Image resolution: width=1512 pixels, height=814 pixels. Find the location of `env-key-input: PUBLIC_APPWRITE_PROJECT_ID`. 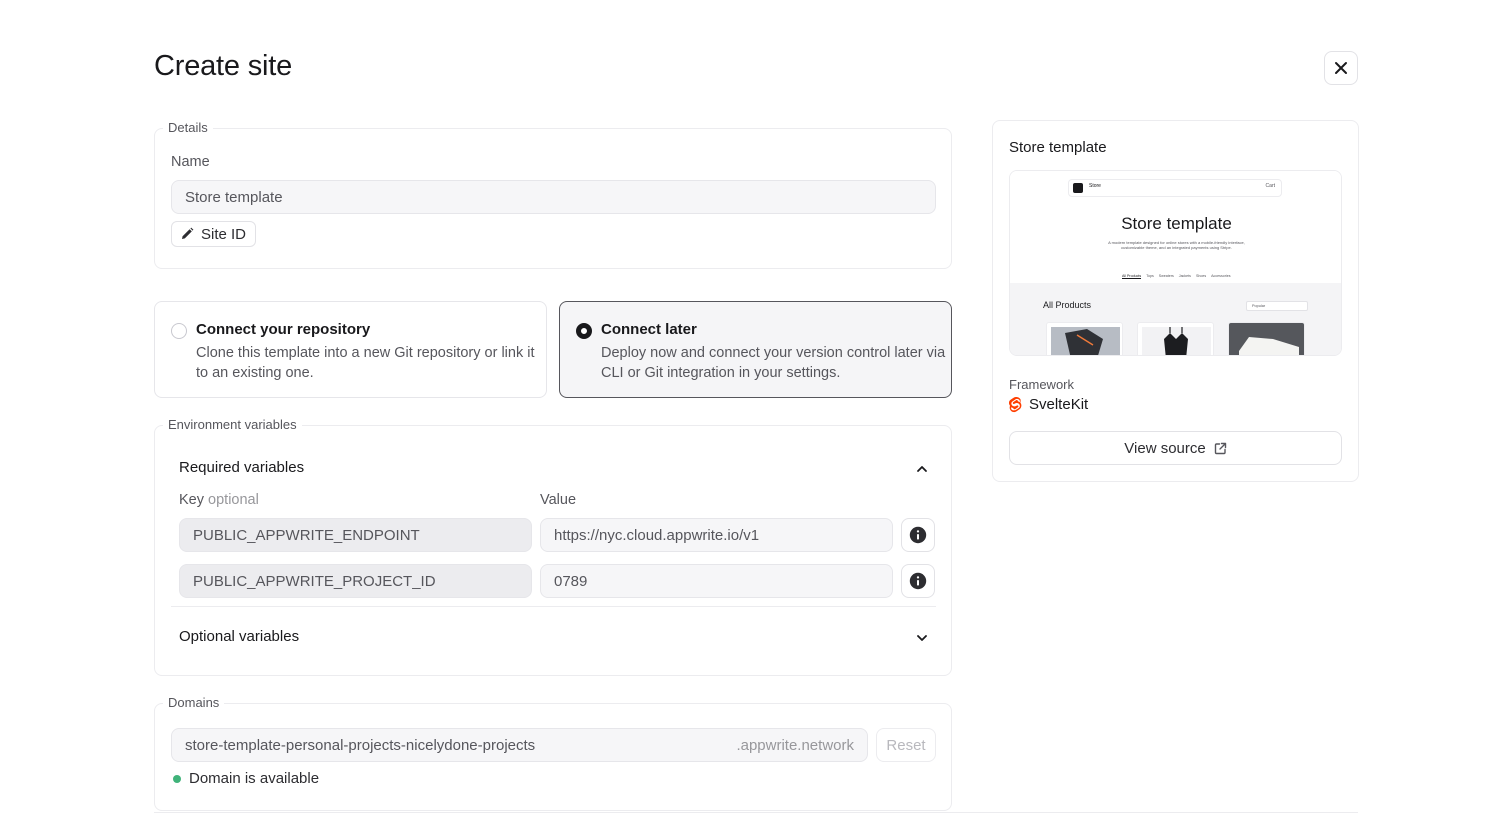

env-key-input: PUBLIC_APPWRITE_PROJECT_ID is located at coordinates (355, 581).